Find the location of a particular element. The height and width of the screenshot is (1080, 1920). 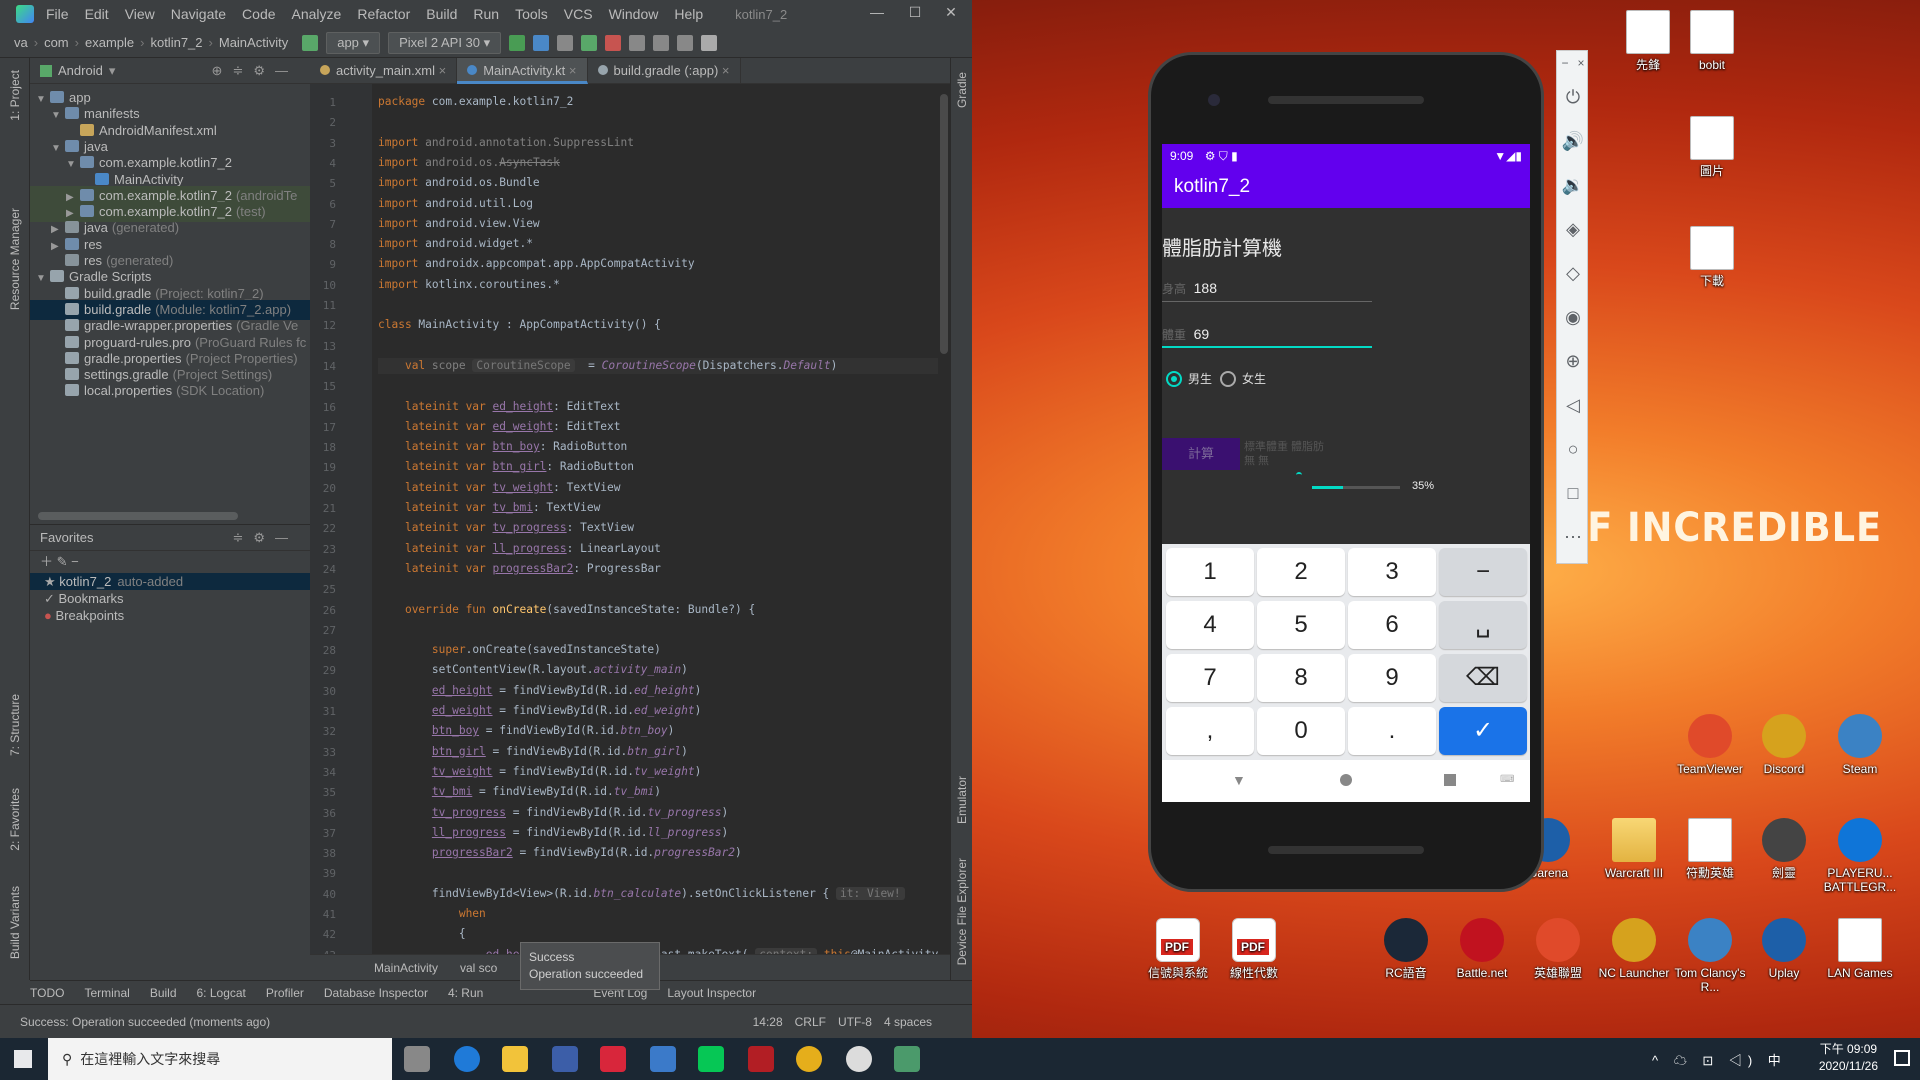

code-line: btn_girl = findViewById(R.id.btn_girl) is located at coordinates (533, 752).